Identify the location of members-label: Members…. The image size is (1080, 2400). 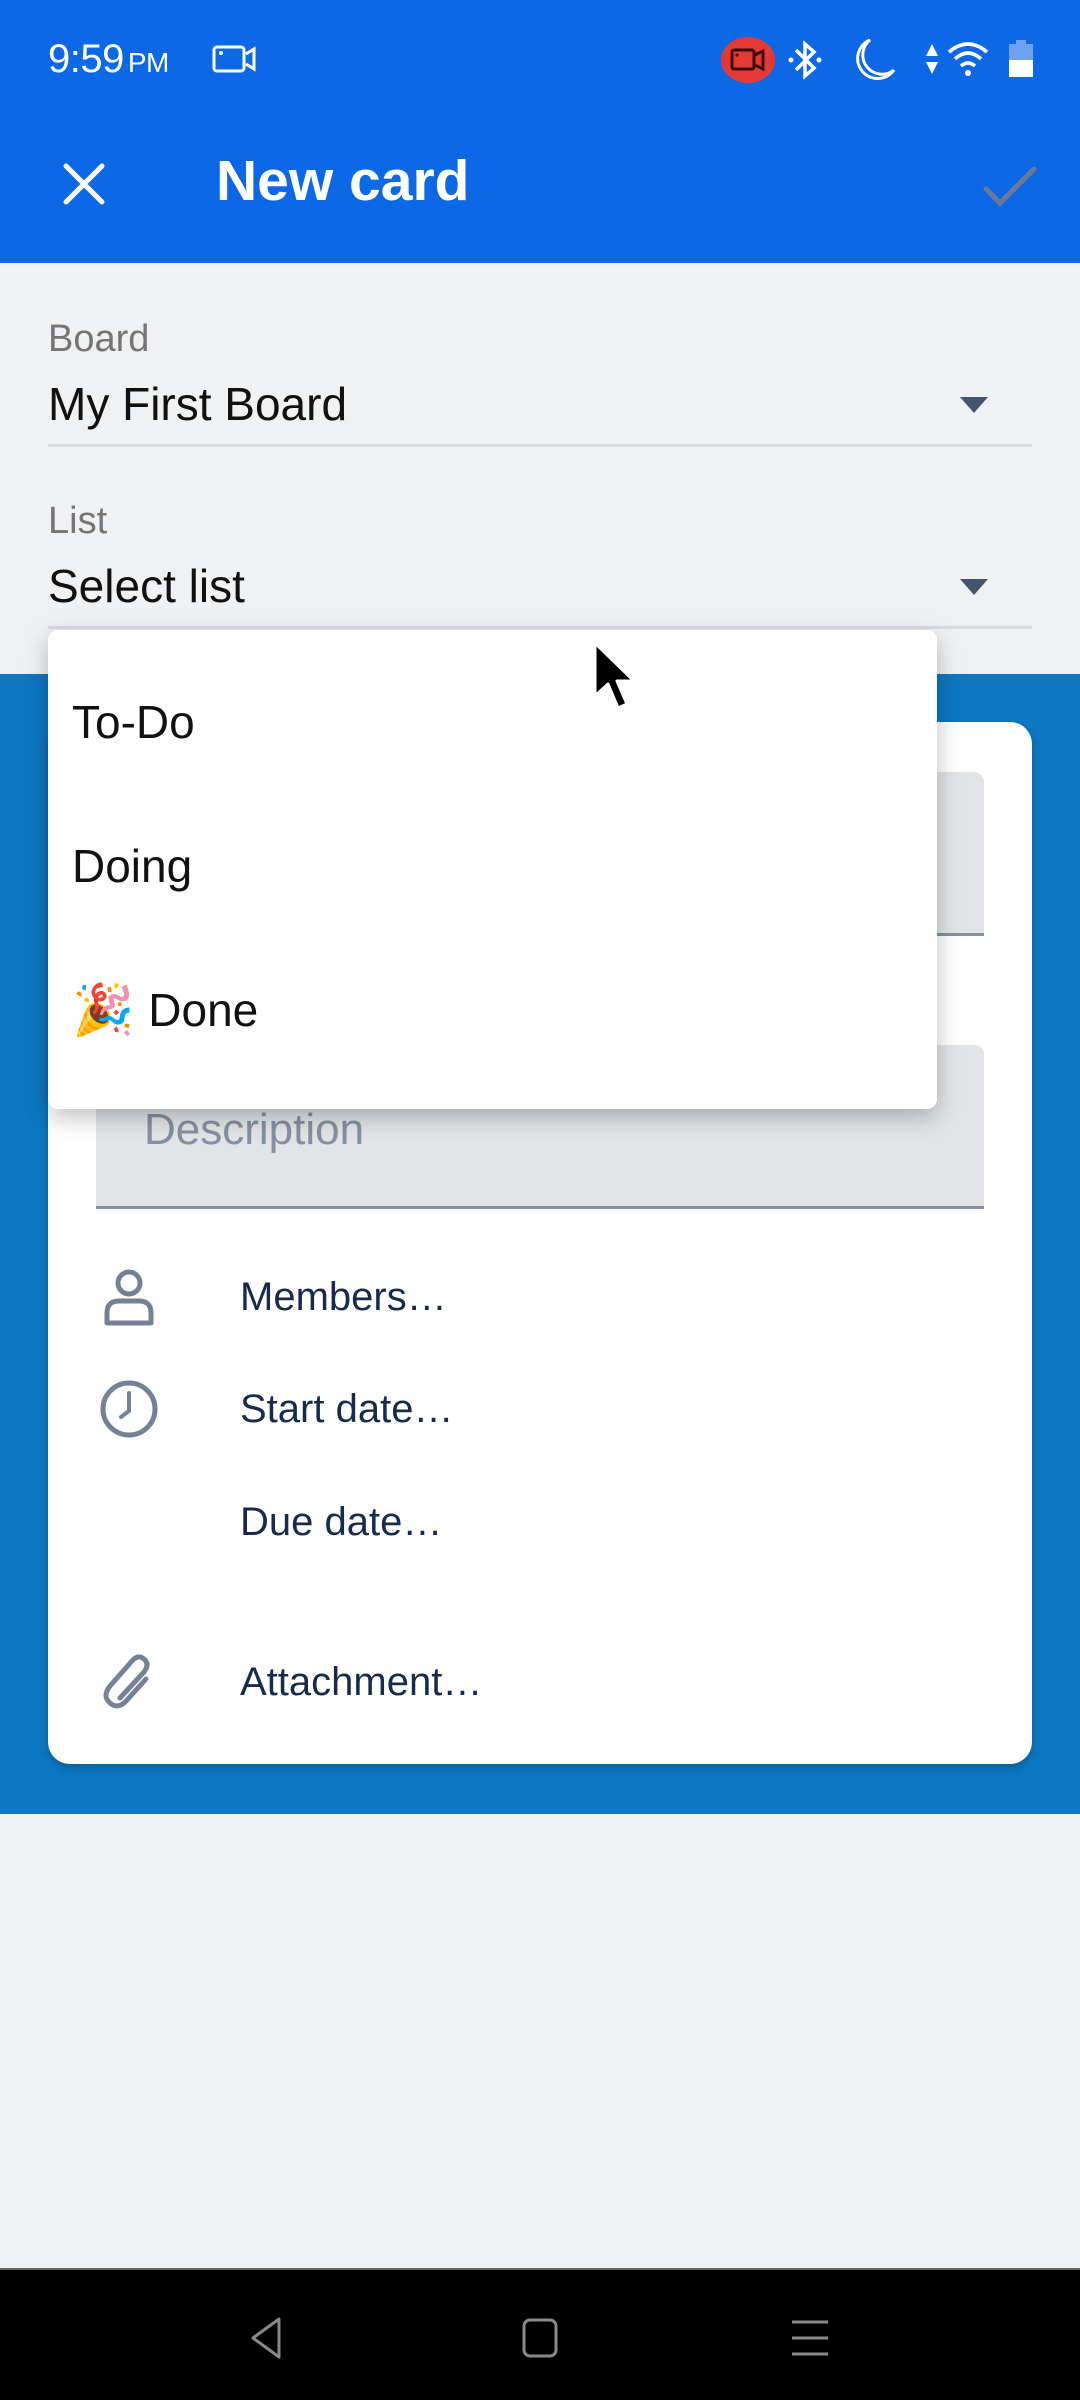
(343, 1296).